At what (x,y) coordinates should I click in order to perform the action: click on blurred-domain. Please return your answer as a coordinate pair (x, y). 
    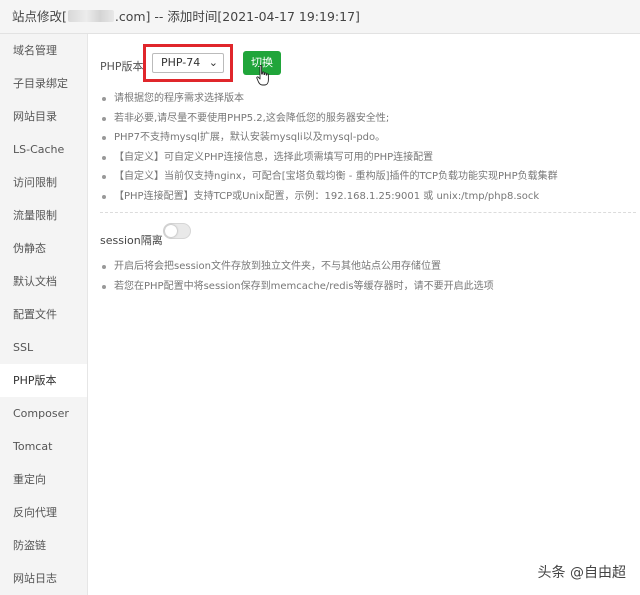
    Looking at the image, I should click on (90, 16).